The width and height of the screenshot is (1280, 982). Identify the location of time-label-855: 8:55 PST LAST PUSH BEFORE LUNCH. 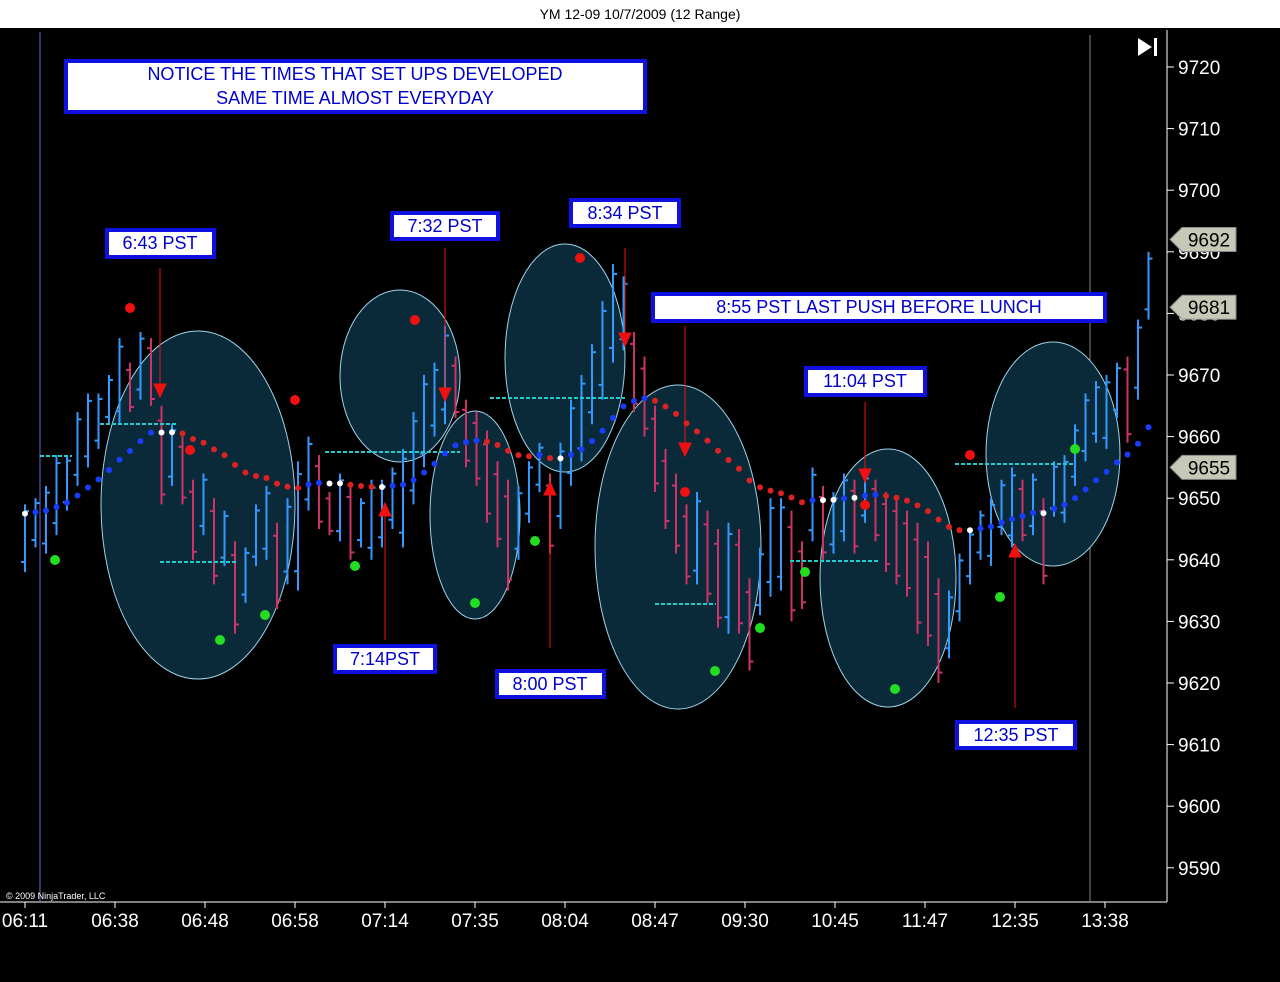
(878, 307).